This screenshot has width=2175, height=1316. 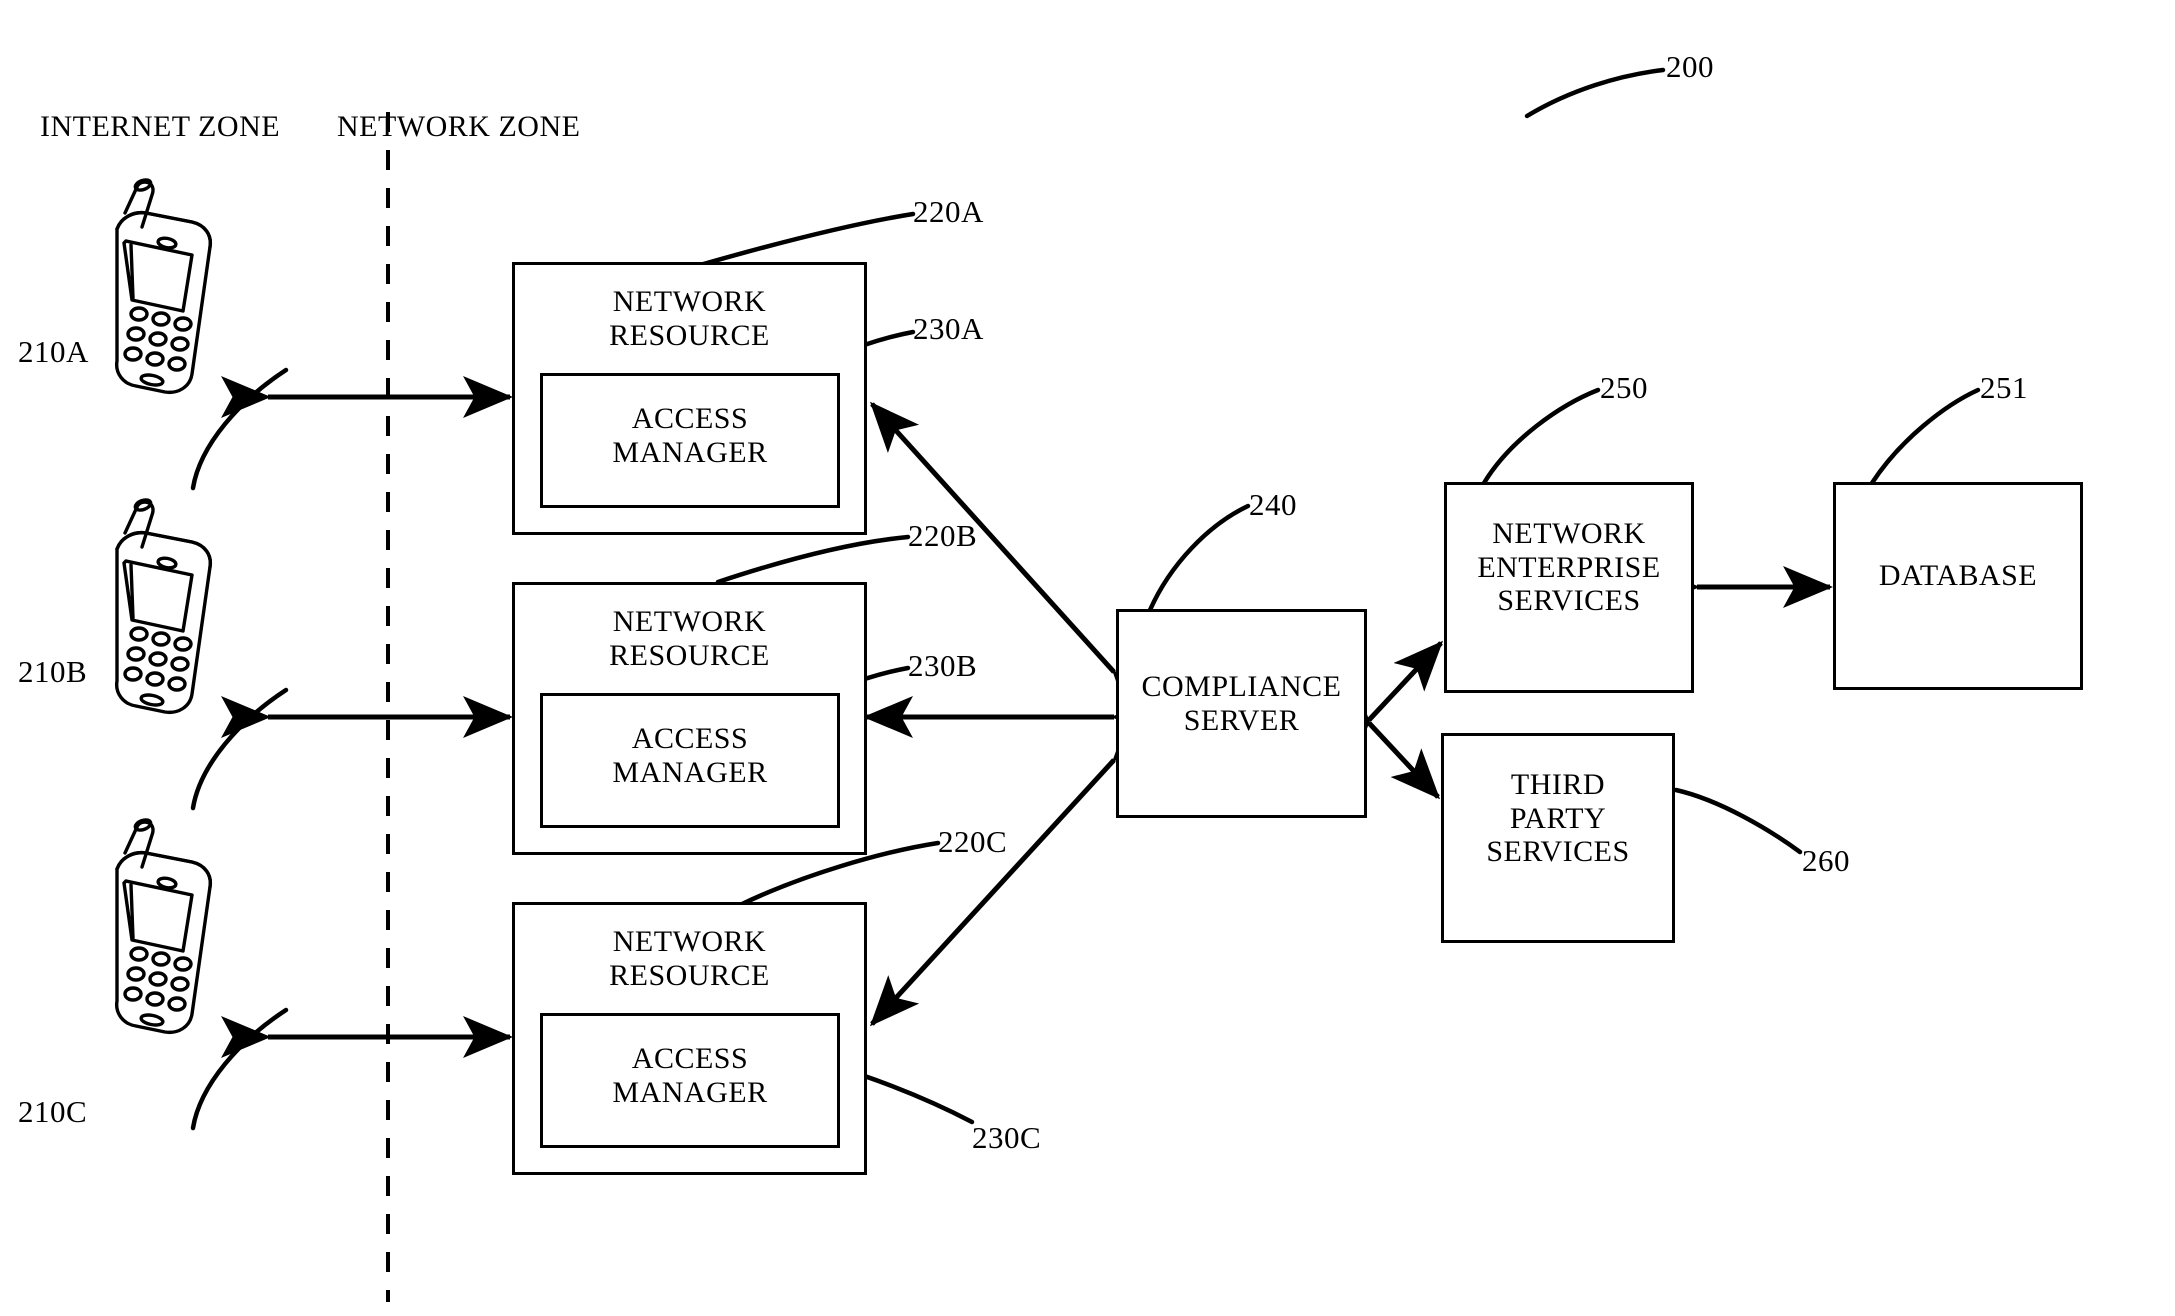 I want to click on nes-line2: ENTERPRISE, so click(x=1569, y=567).